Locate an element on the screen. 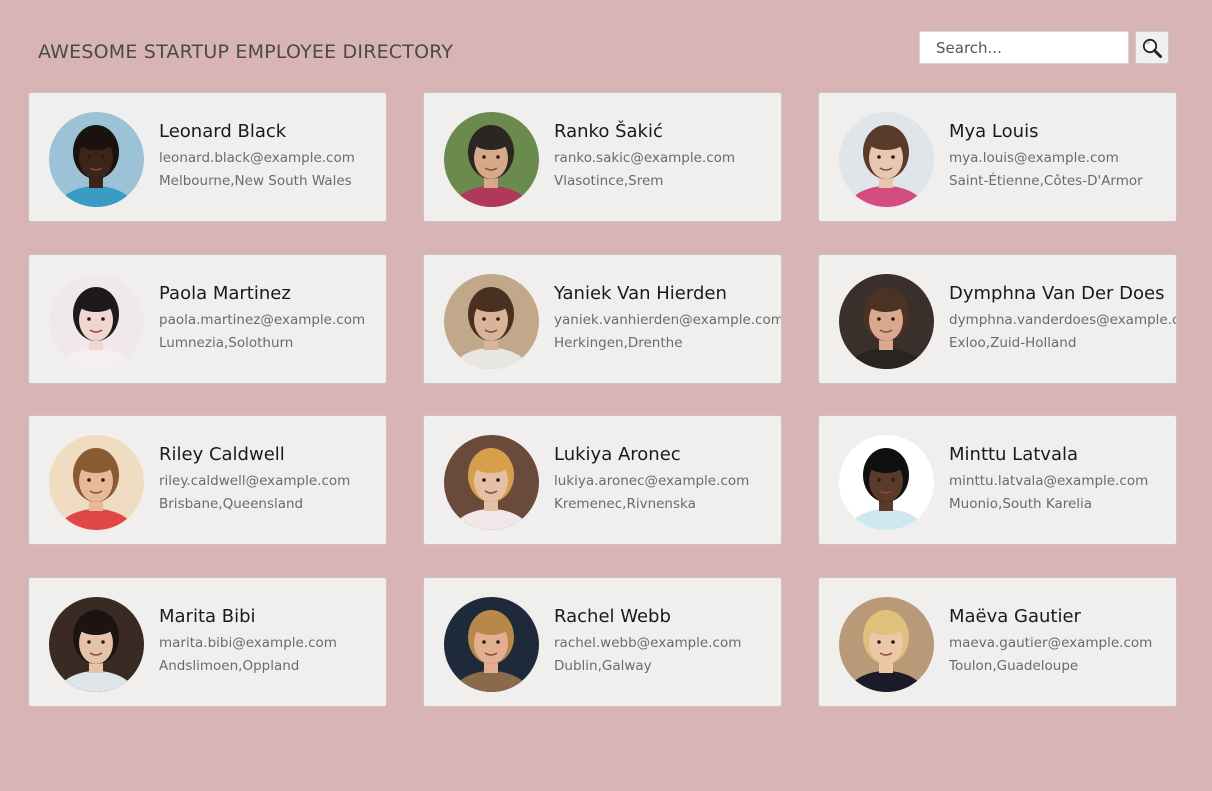 Image resolution: width=1212 pixels, height=791 pixels. employee-name: Rachel Webb is located at coordinates (612, 616).